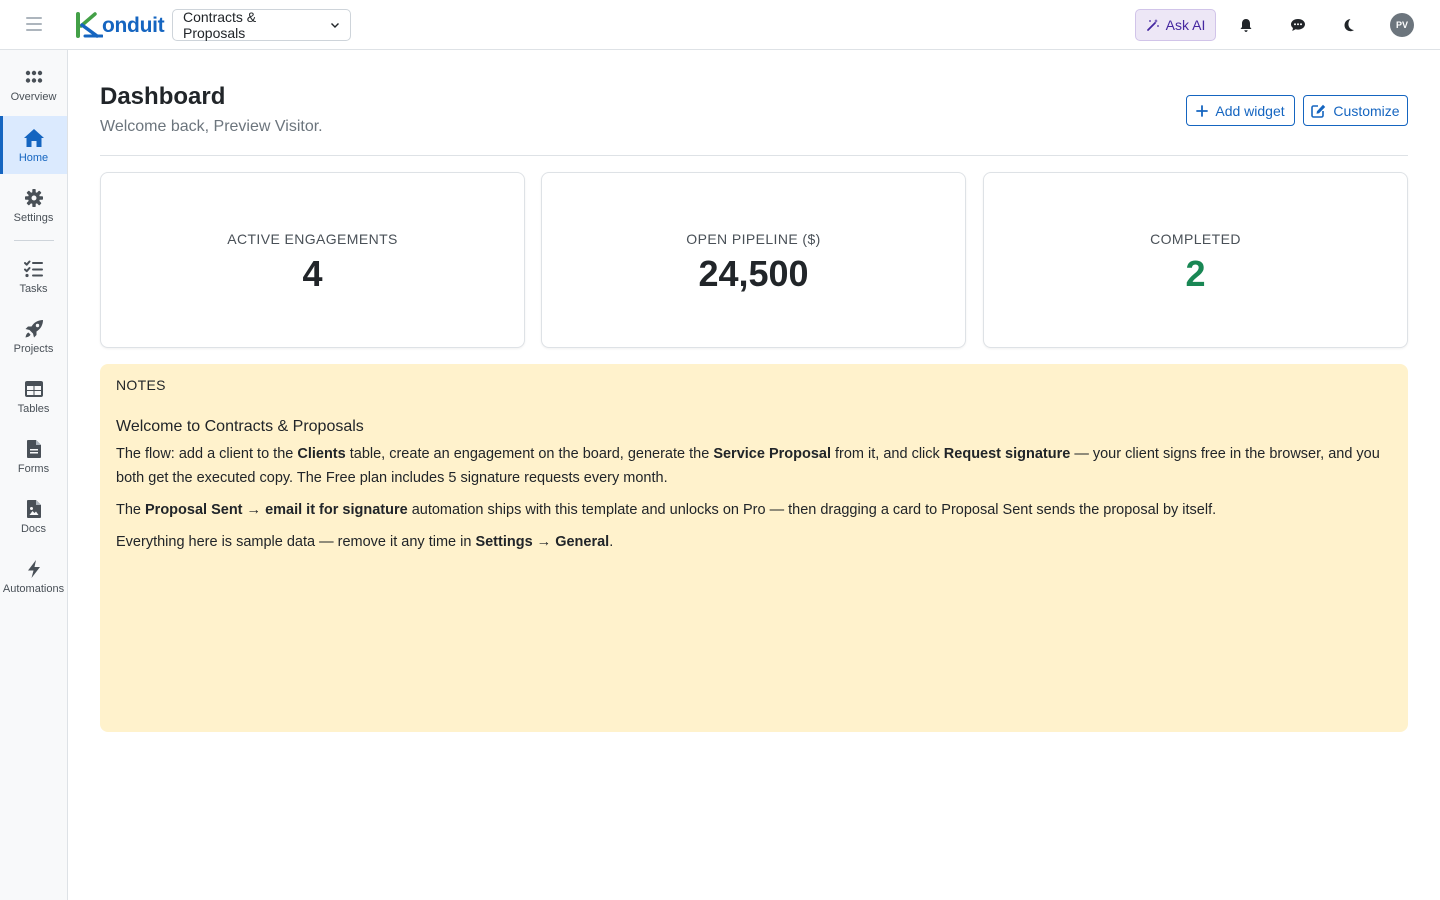  What do you see at coordinates (34, 449) in the screenshot?
I see `form-icon` at bounding box center [34, 449].